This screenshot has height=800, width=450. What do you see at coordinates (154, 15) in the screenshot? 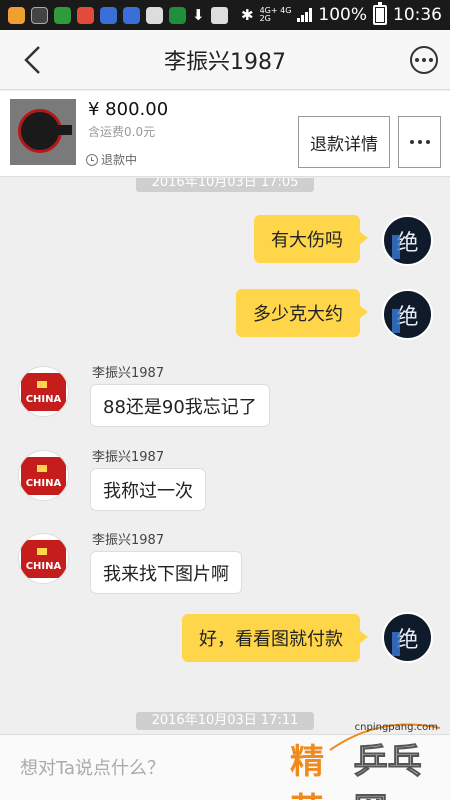
I see `gallery-icon` at bounding box center [154, 15].